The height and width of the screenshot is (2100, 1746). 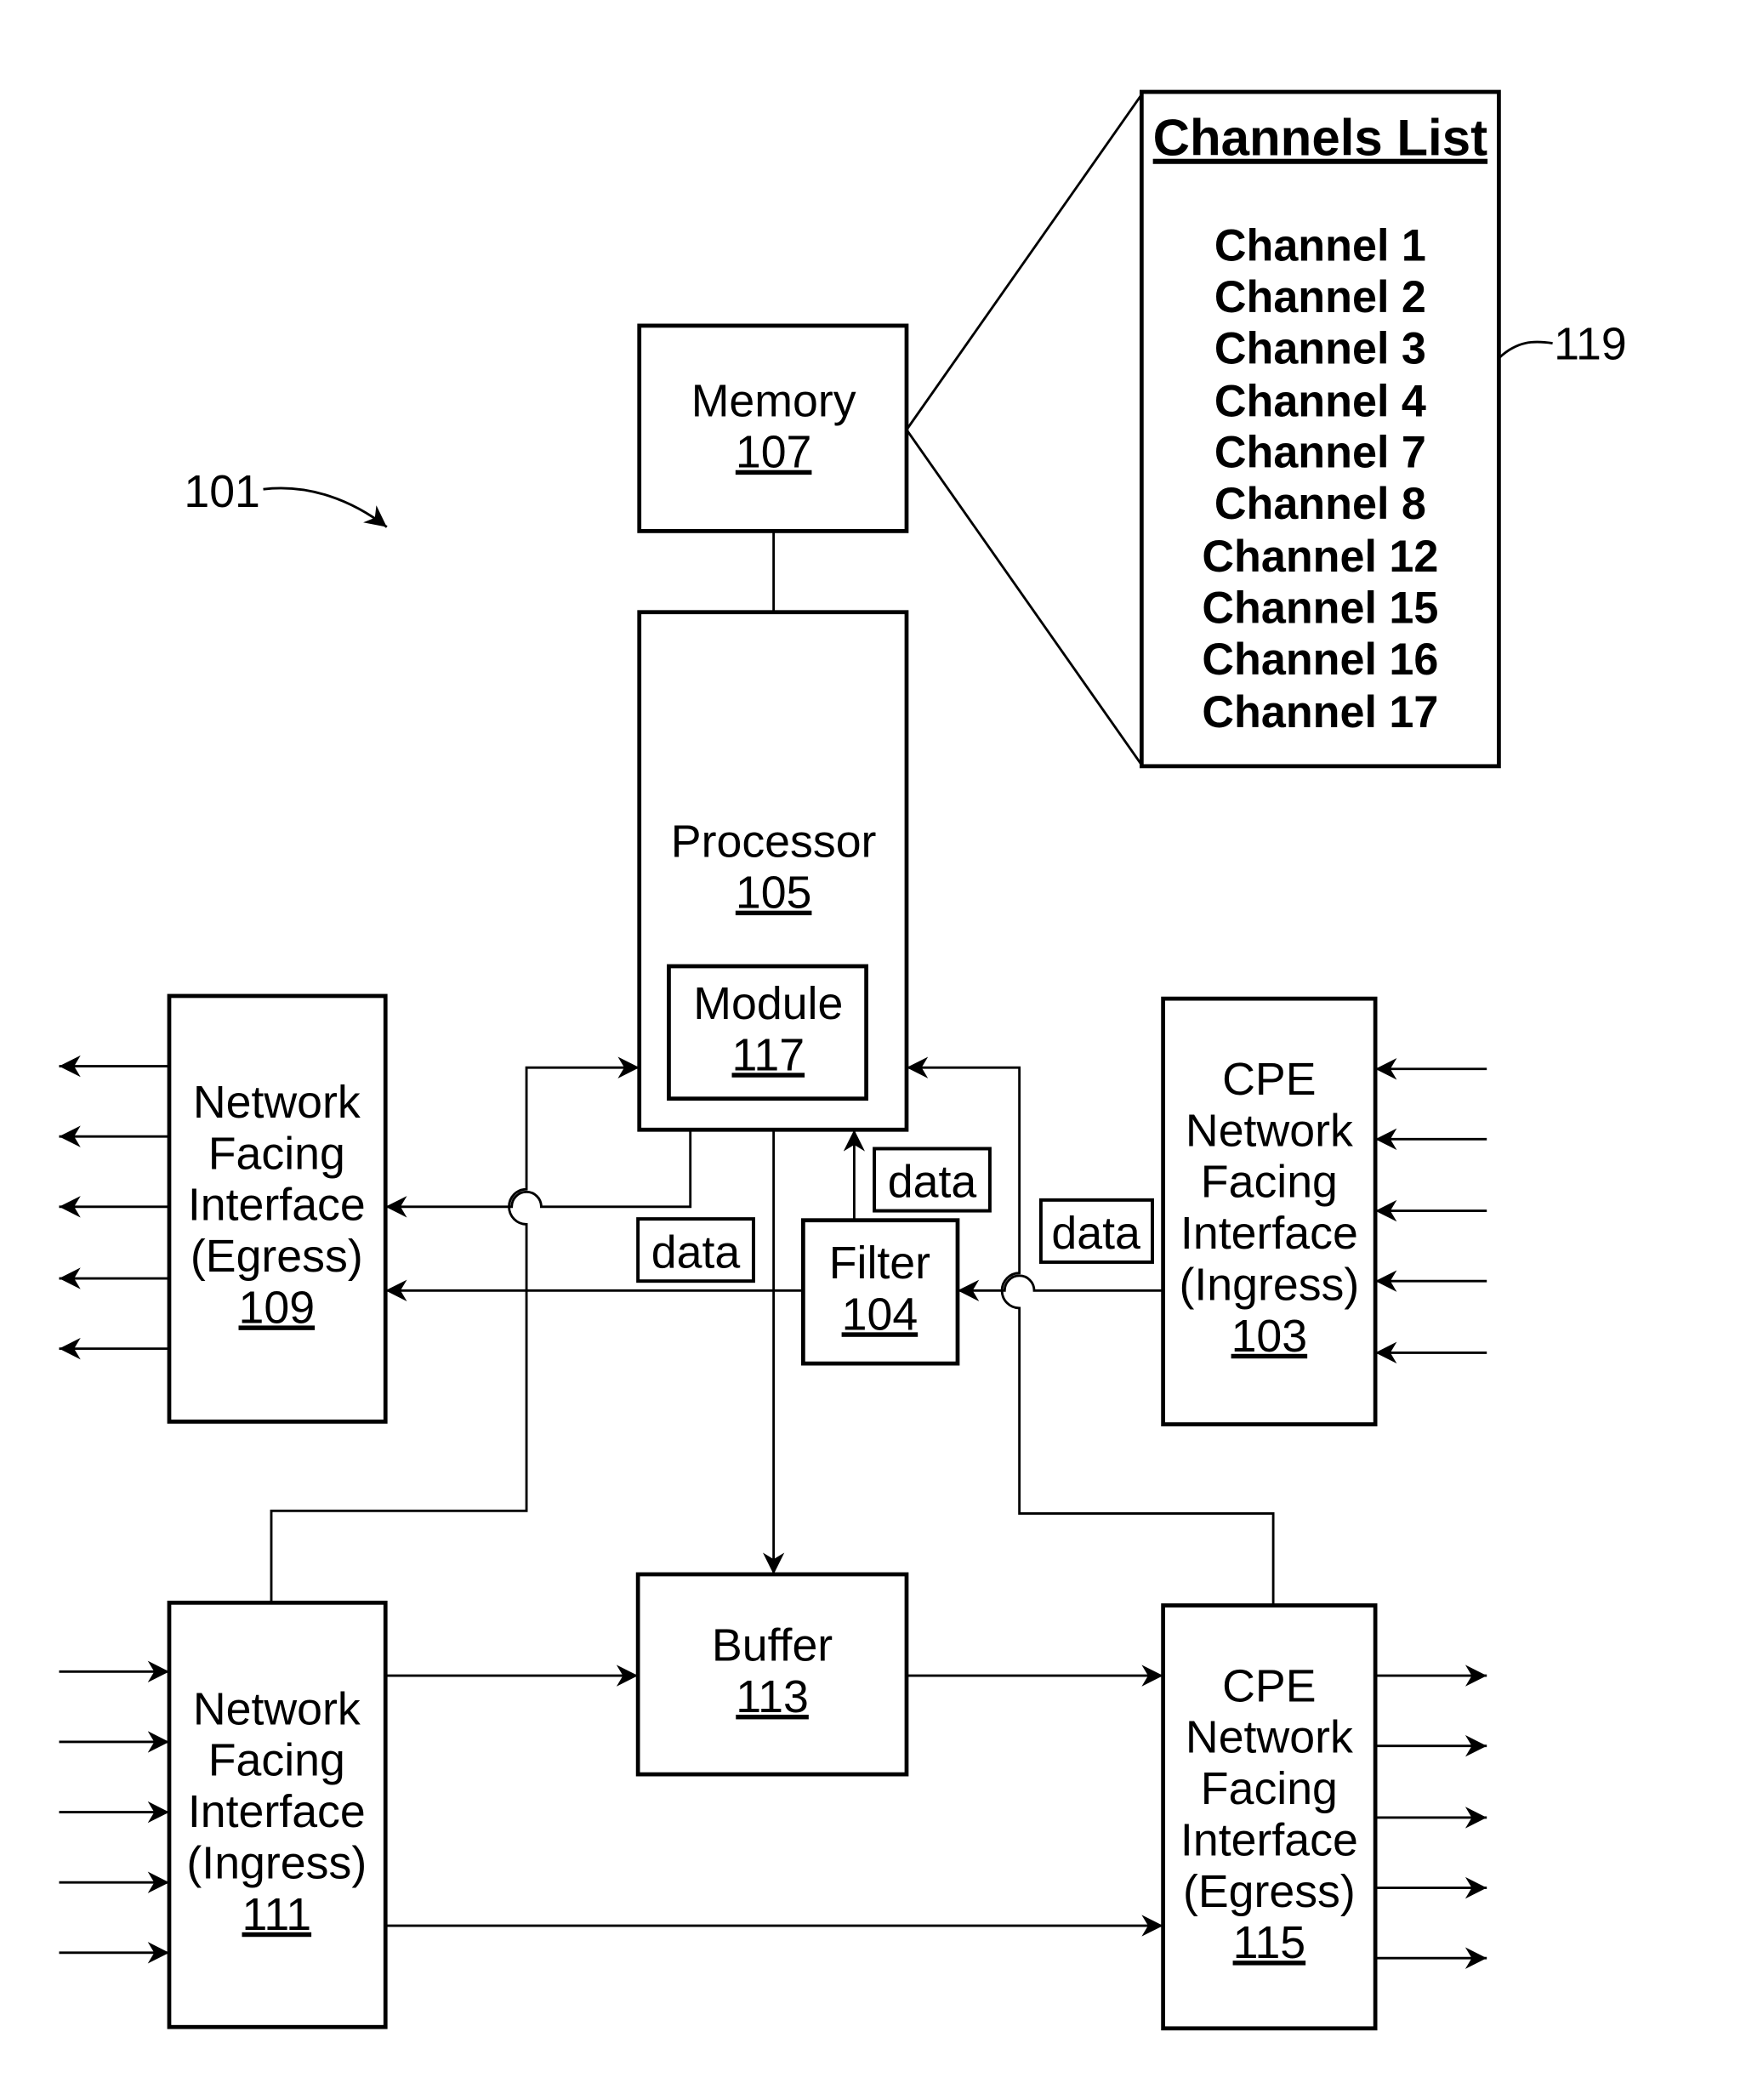 What do you see at coordinates (277, 1708) in the screenshot?
I see `nf-ingress-line: Network` at bounding box center [277, 1708].